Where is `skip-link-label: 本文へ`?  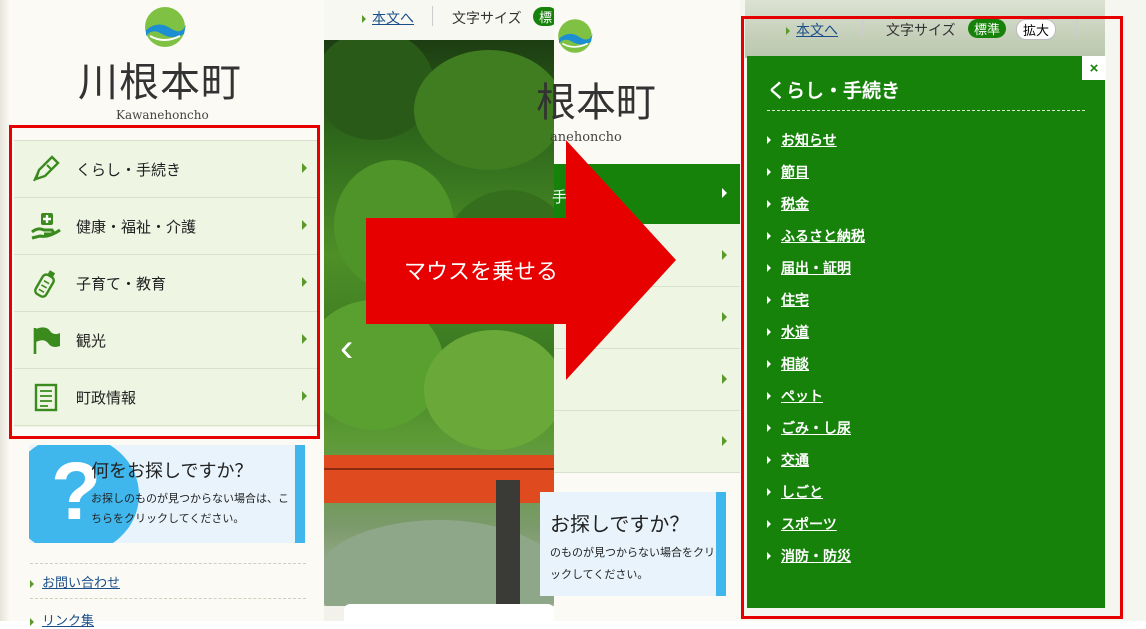 skip-link-label: 本文へ is located at coordinates (393, 19).